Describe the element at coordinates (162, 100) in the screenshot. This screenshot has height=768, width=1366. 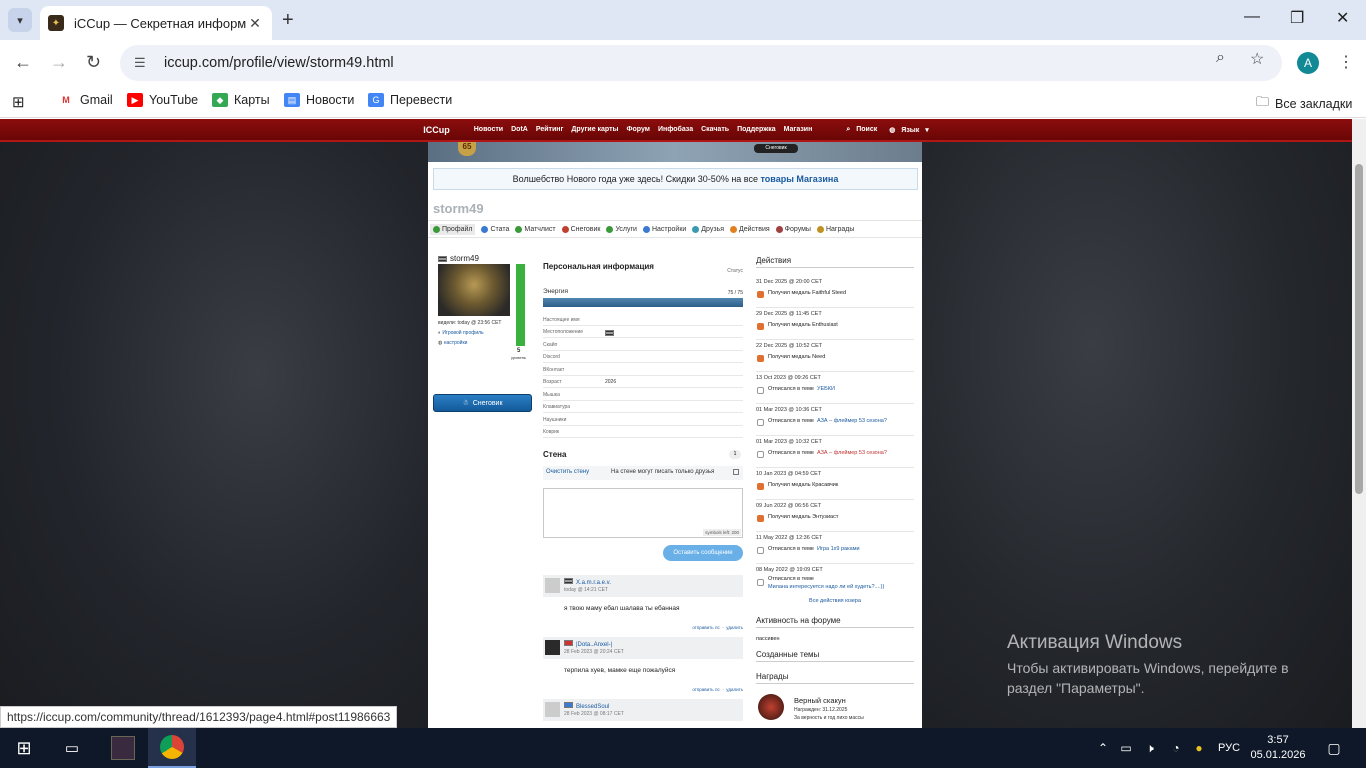
I see `bookmark-youtube: ▶ YouTube` at that location.